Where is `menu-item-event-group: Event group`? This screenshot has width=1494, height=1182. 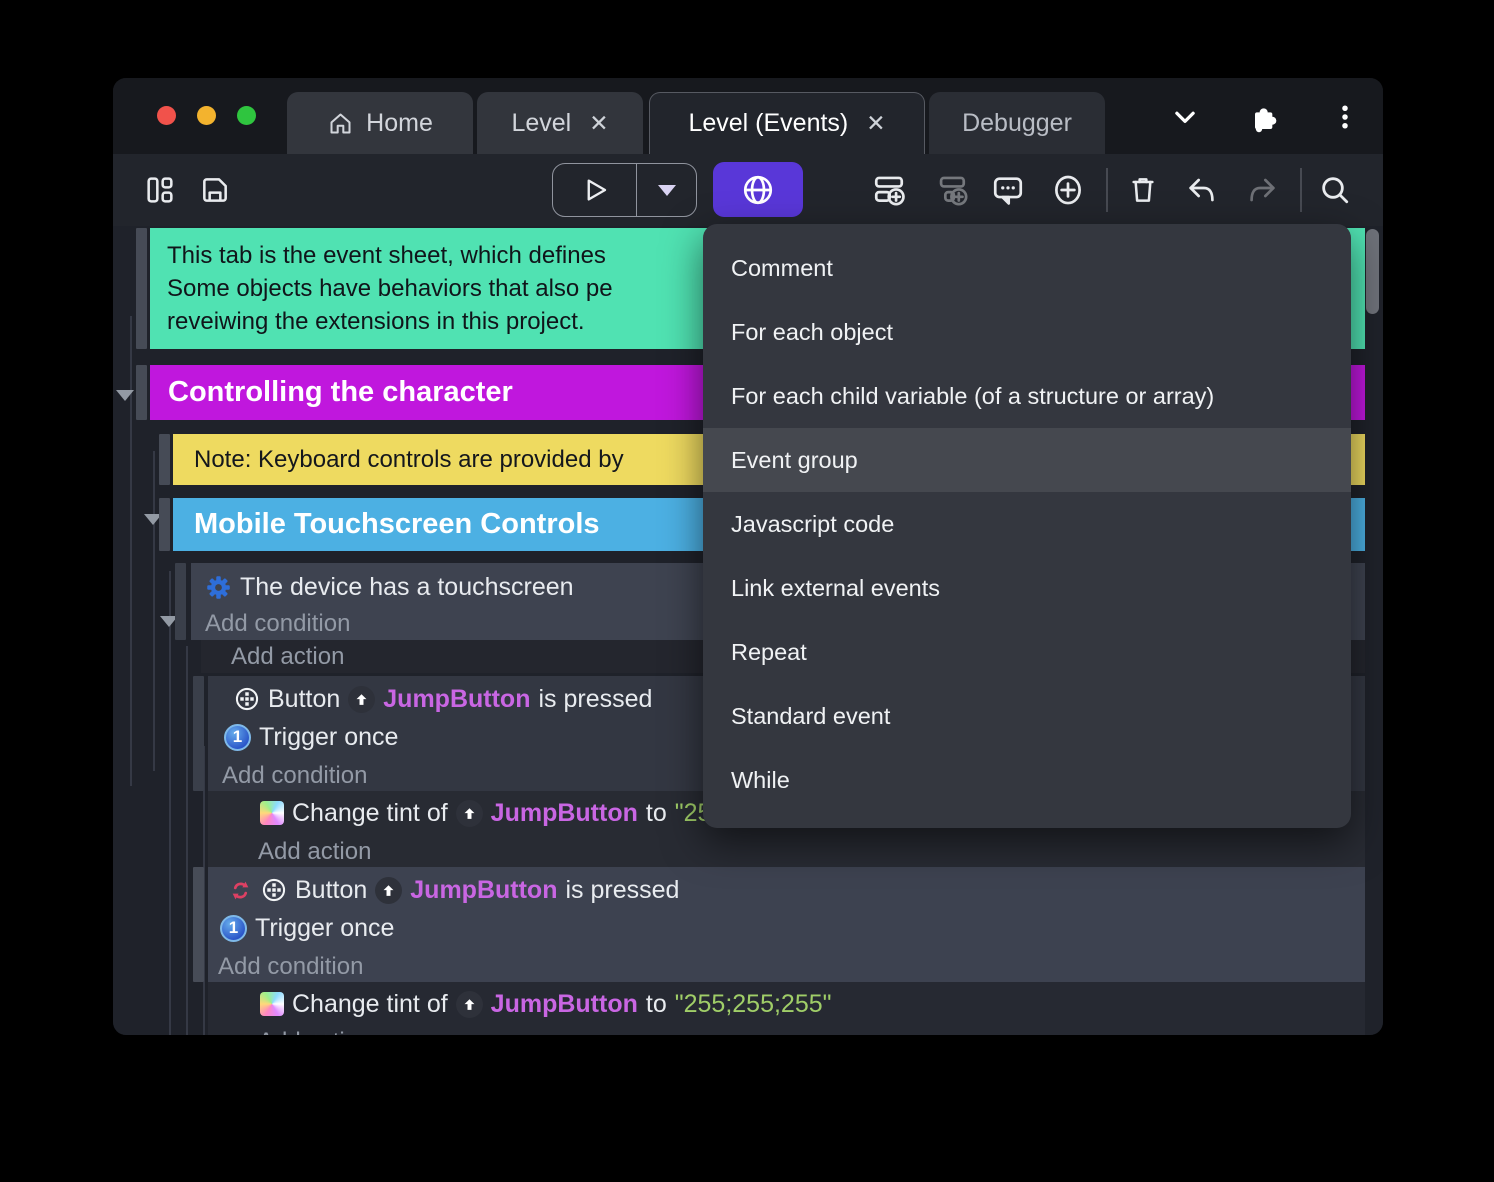 menu-item-event-group: Event group is located at coordinates (1027, 460).